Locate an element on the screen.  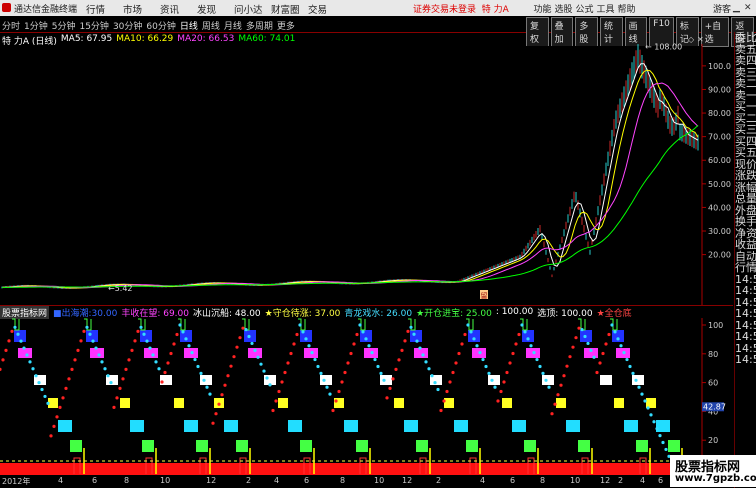
indicator-tick: 80 is located at coordinates (713, 354).